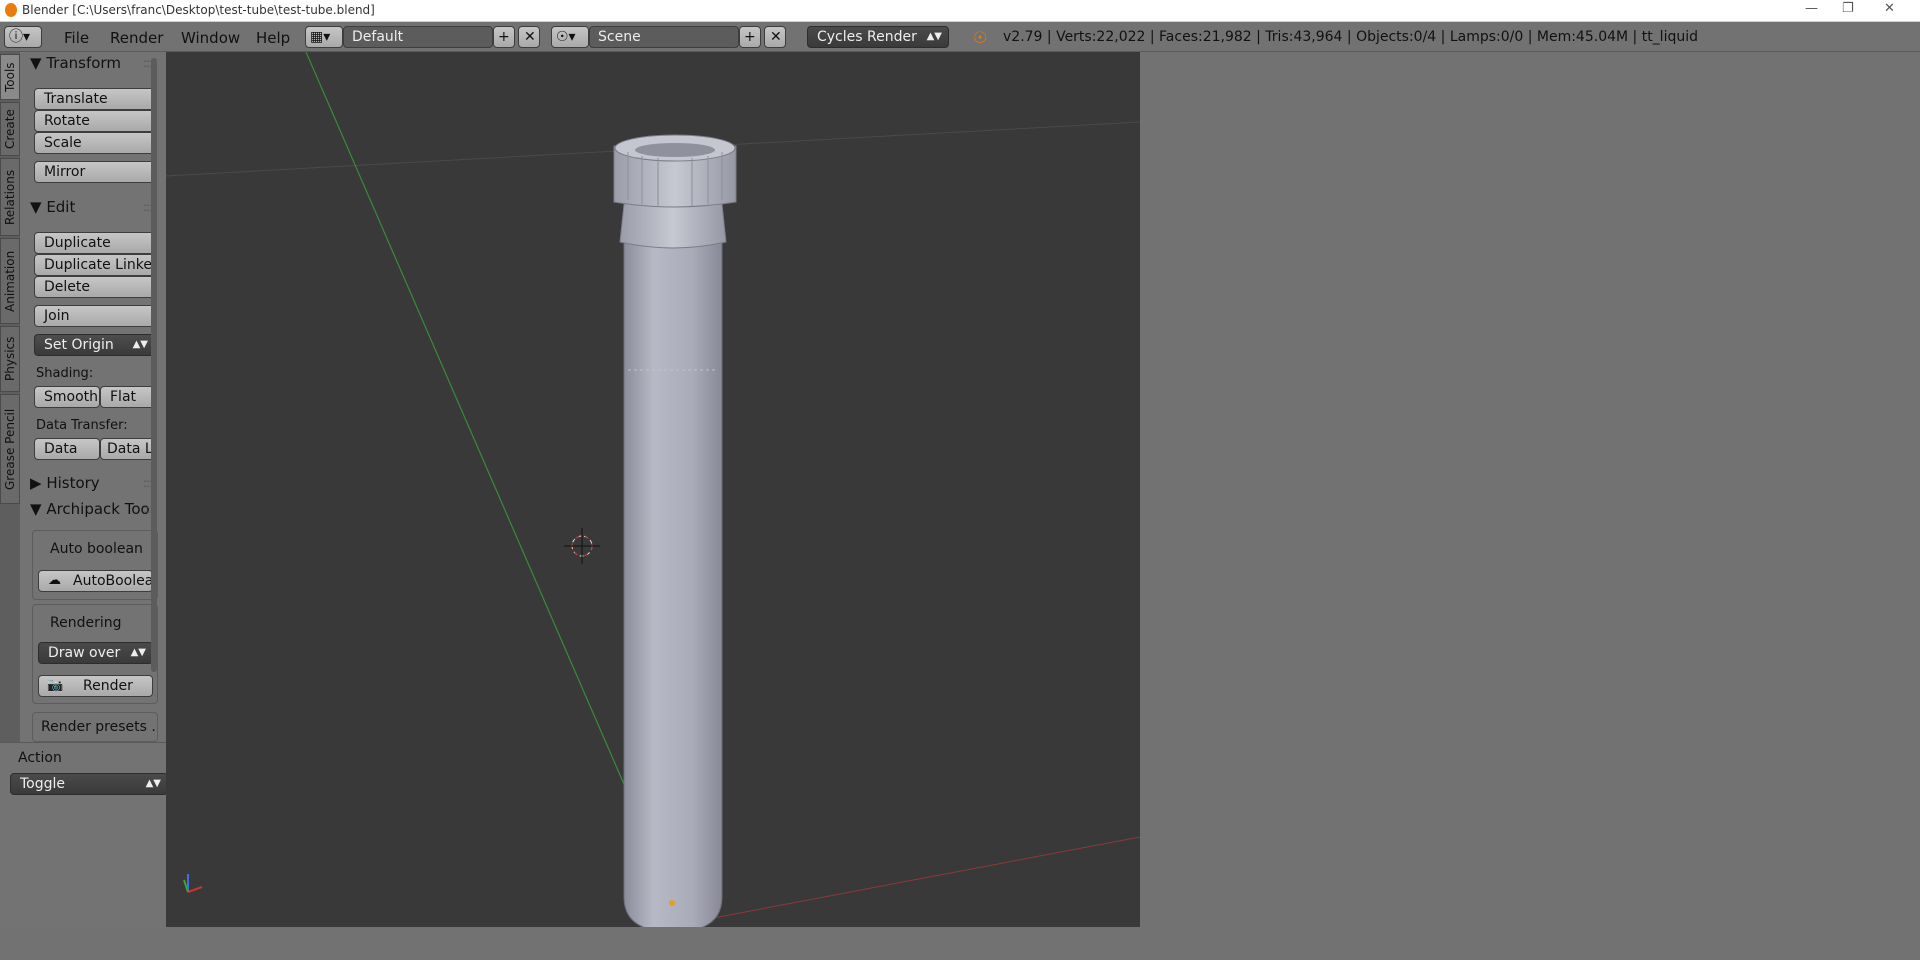 The image size is (1920, 960). Describe the element at coordinates (1811, 8) in the screenshot. I see `minimize-icon: —` at that location.